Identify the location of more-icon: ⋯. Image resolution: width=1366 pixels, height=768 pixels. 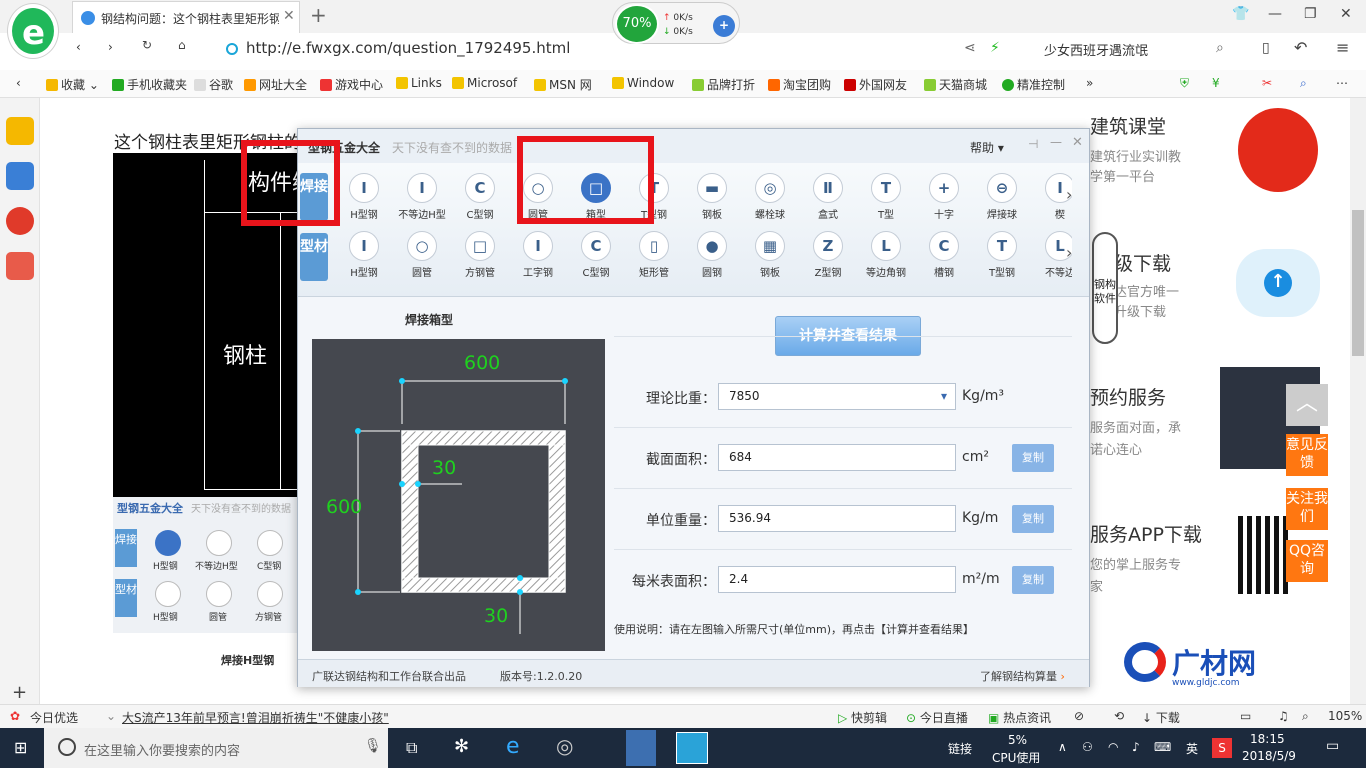
(1342, 83).